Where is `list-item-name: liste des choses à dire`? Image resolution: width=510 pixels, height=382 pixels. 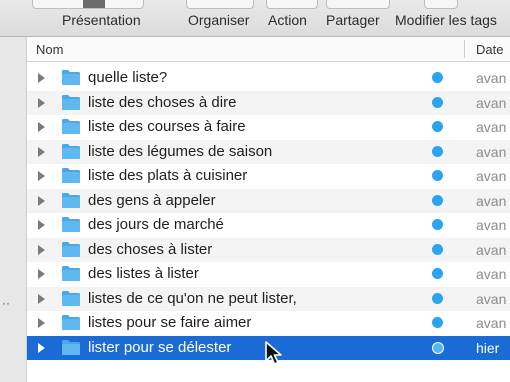
list-item-name: liste des choses à dire is located at coordinates (162, 102).